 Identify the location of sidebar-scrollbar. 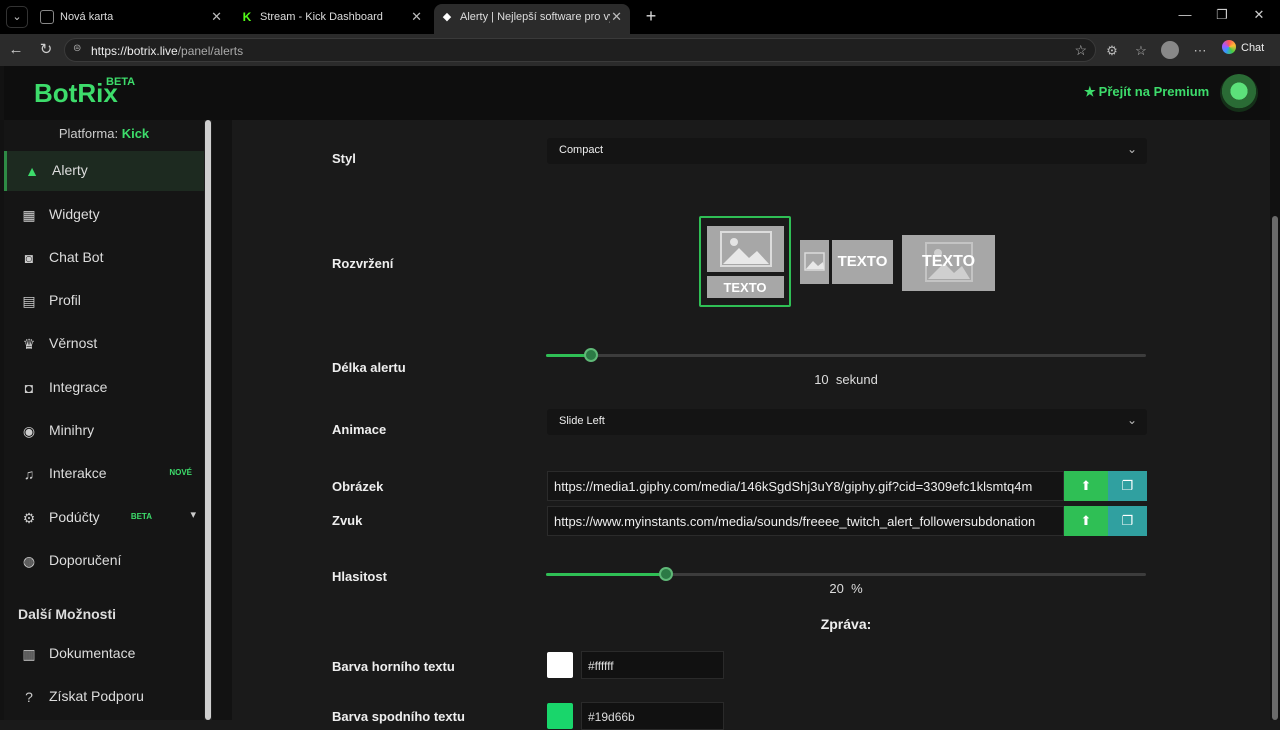
(208, 420).